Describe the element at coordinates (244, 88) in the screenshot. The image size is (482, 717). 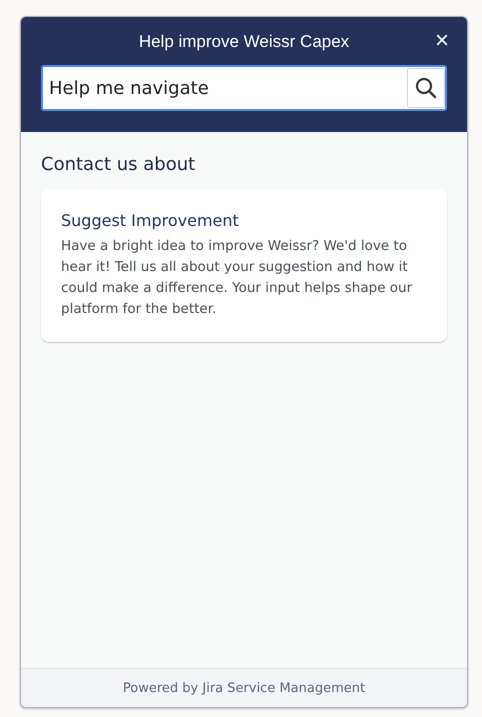
I see `search-field: Help me navigate` at that location.